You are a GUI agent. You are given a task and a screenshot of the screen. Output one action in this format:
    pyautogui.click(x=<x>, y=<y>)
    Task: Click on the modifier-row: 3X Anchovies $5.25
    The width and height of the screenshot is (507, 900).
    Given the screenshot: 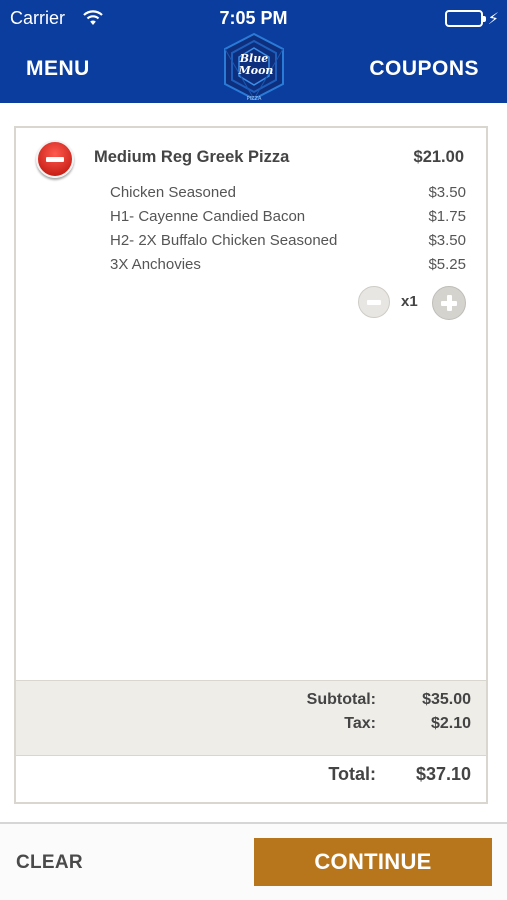 What is the action you would take?
    pyautogui.click(x=288, y=268)
    